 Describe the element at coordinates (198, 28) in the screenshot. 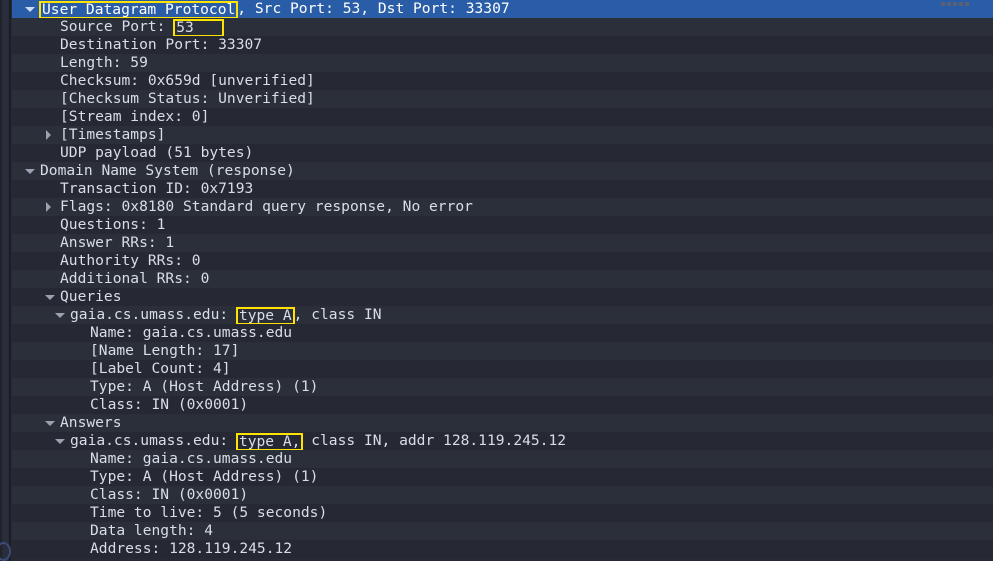

I see `field-highlight-box: 53` at that location.